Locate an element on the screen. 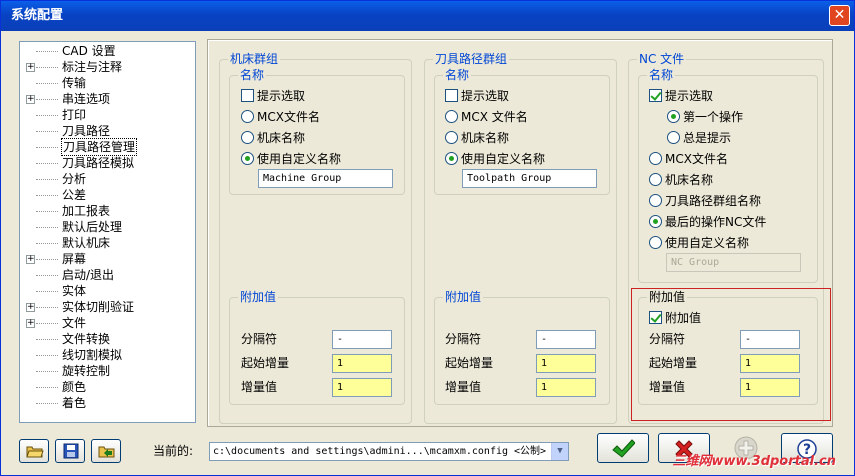 This screenshot has height=476, width=855. checkbox-icon is located at coordinates (451, 95).